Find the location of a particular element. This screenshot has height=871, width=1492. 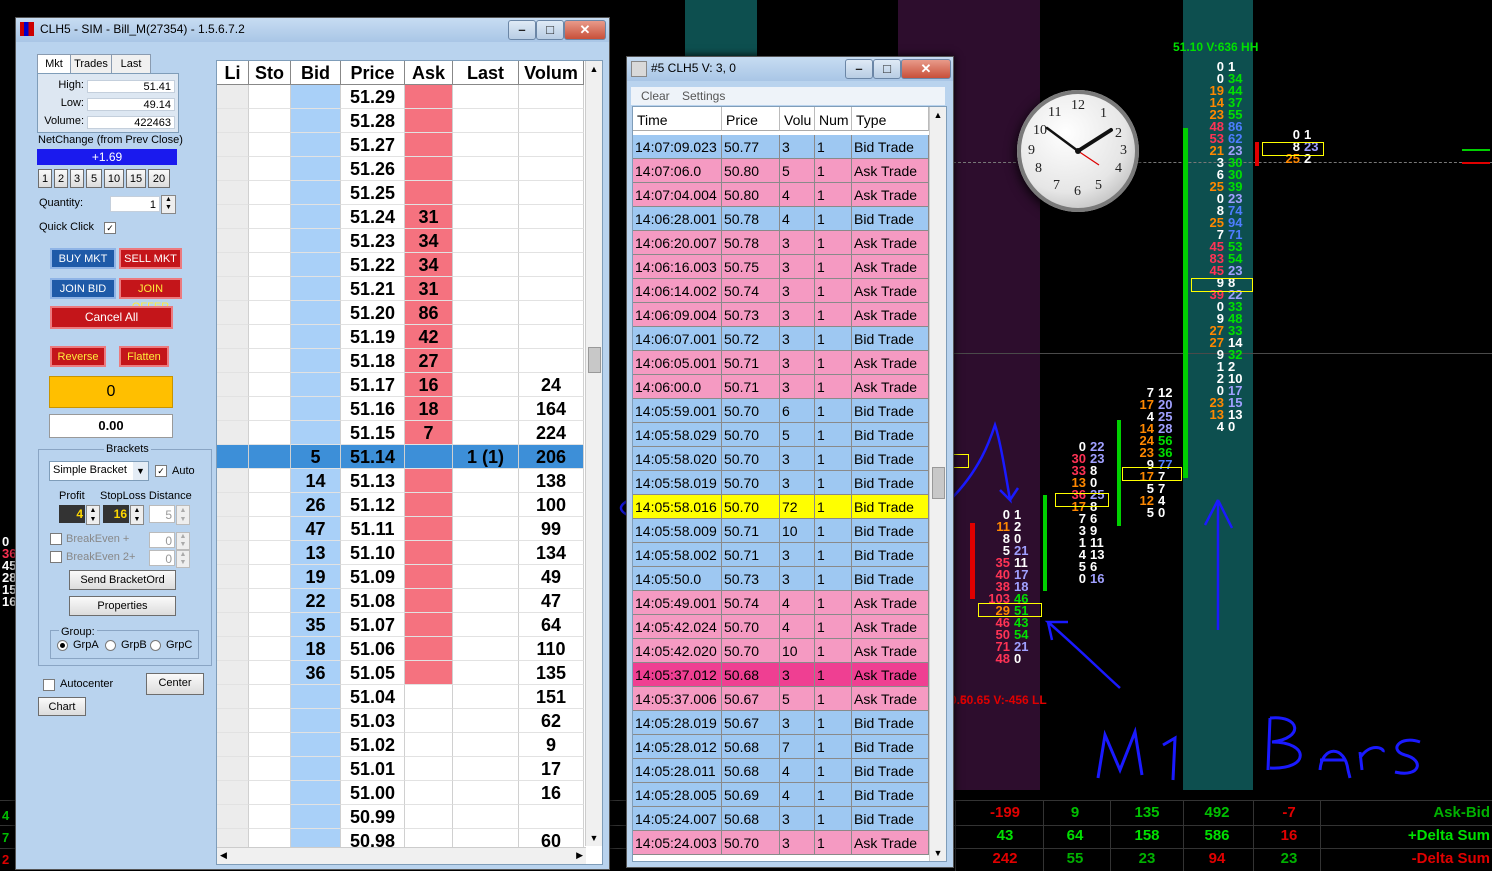

ladder-row: 13 51.10 134 is located at coordinates (400, 553).